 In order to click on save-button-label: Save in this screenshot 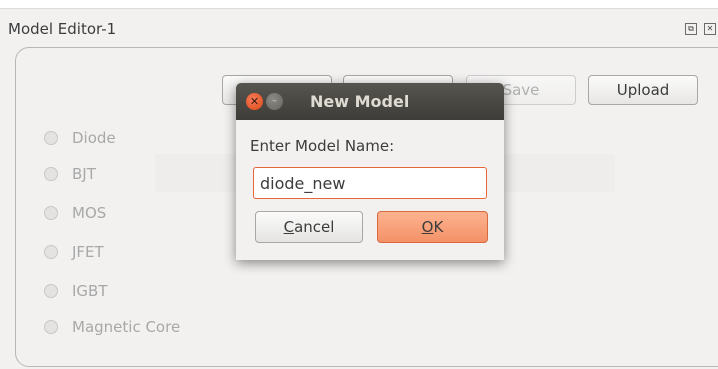, I will do `click(521, 90)`.